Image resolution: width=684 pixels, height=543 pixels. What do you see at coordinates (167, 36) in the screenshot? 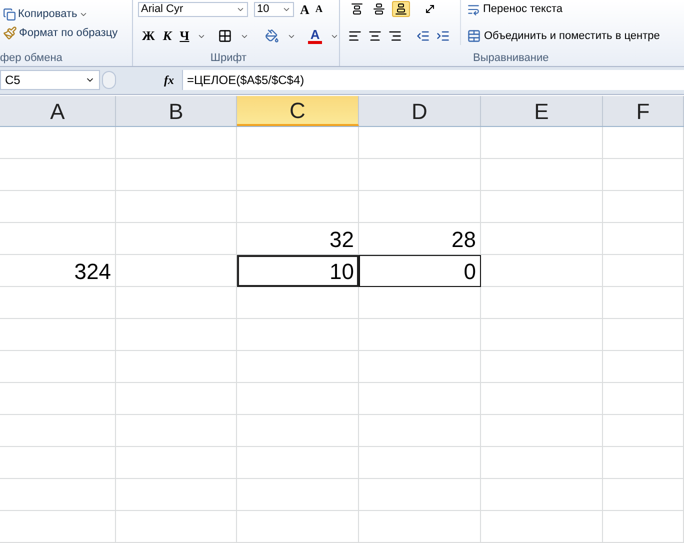
I see `italic-button: К` at bounding box center [167, 36].